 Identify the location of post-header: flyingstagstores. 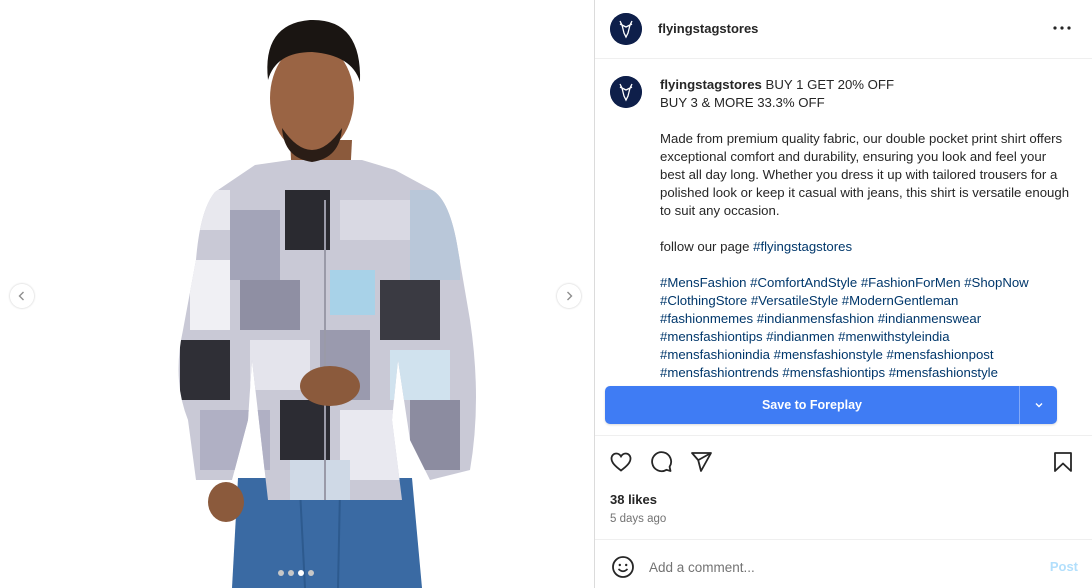
(843, 29).